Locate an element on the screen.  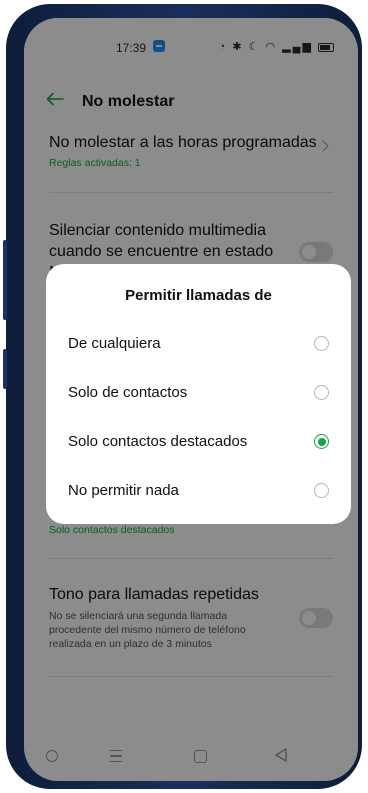
option-starred-contacts: Solo contactos destacados is located at coordinates (198, 442).